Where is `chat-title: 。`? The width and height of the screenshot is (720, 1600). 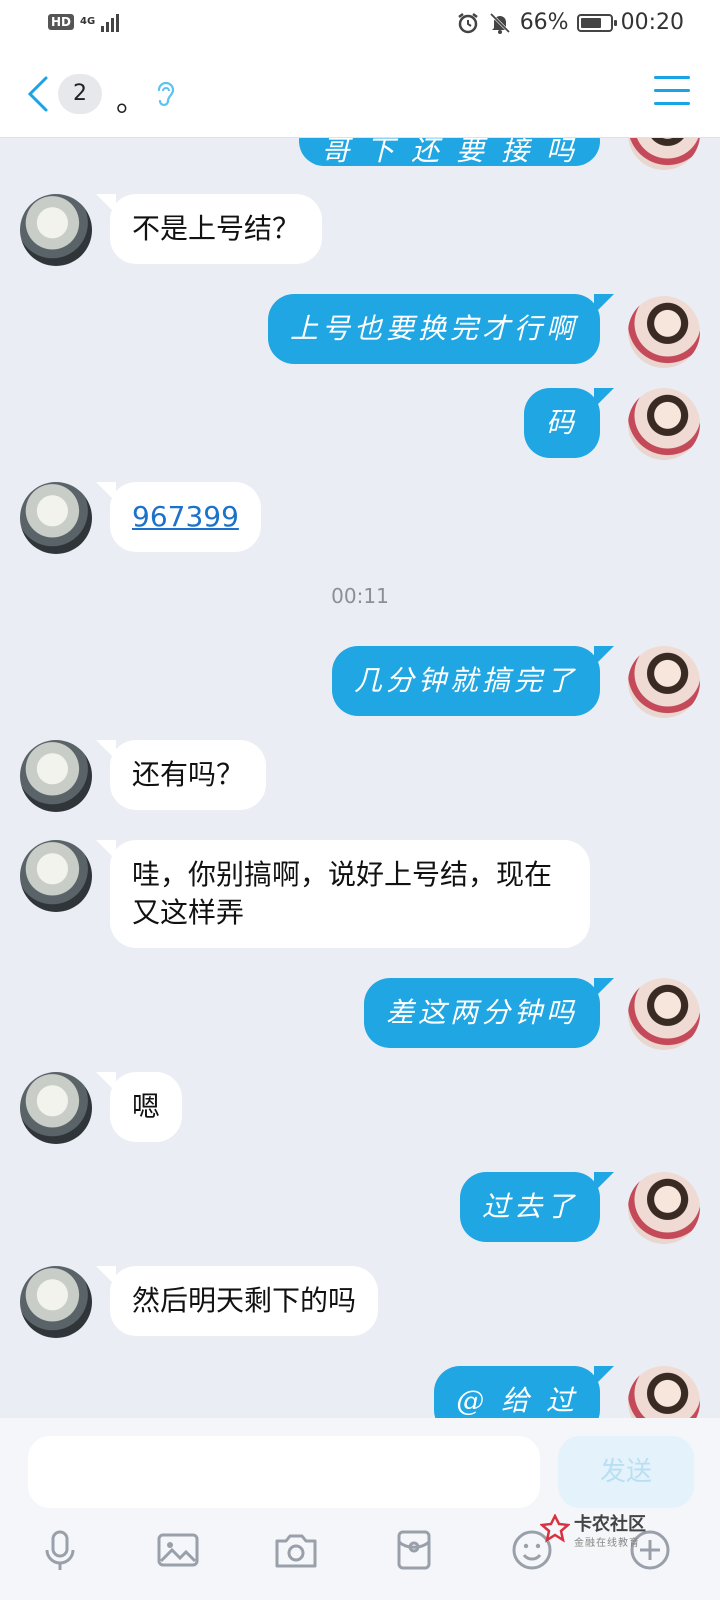
chat-title: 。 is located at coordinates (131, 101).